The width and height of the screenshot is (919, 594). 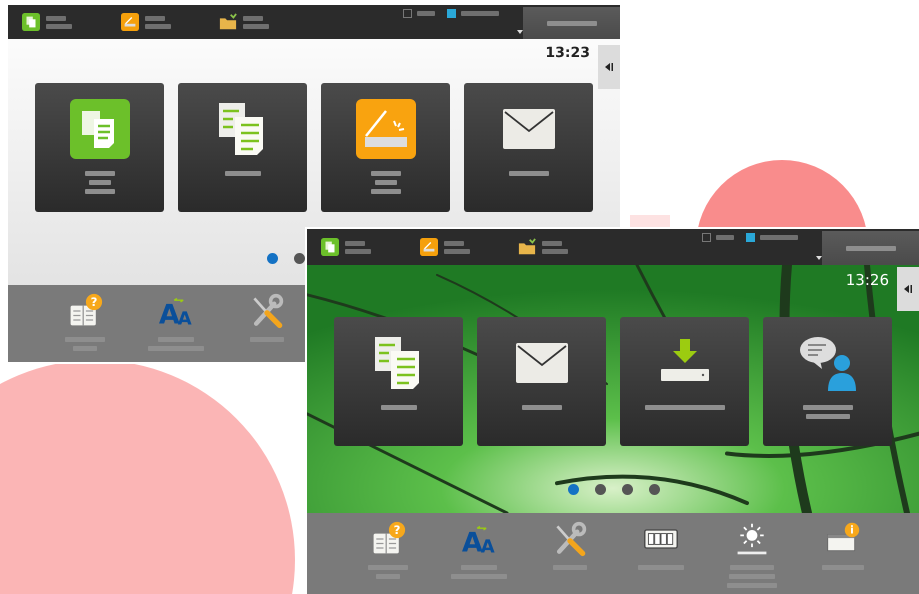 What do you see at coordinates (567, 53) in the screenshot?
I see `clock: 13:23` at bounding box center [567, 53].